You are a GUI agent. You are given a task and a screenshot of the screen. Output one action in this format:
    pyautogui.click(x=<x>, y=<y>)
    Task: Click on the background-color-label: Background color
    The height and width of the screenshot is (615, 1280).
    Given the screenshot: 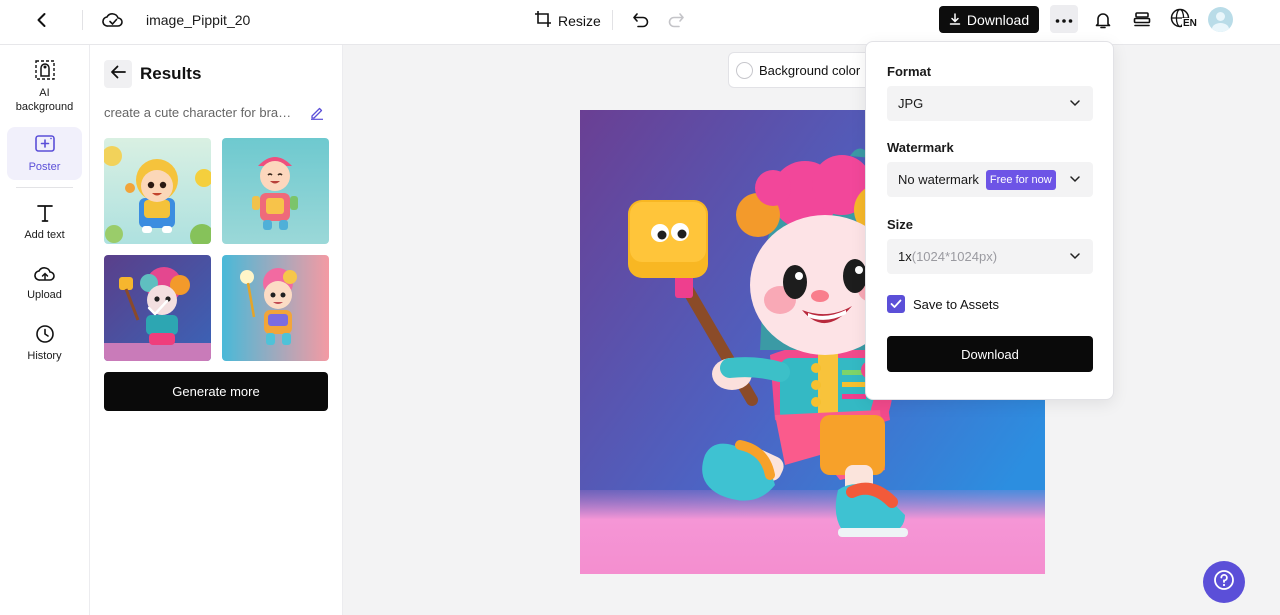 What is the action you would take?
    pyautogui.click(x=810, y=70)
    